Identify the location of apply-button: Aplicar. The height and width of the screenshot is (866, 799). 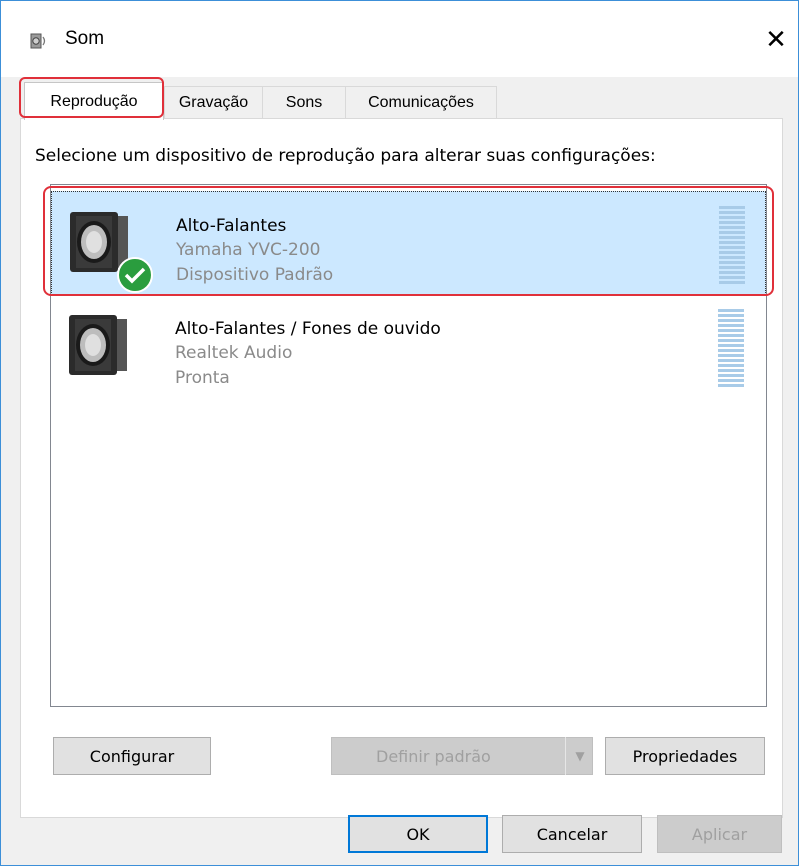
(719, 834).